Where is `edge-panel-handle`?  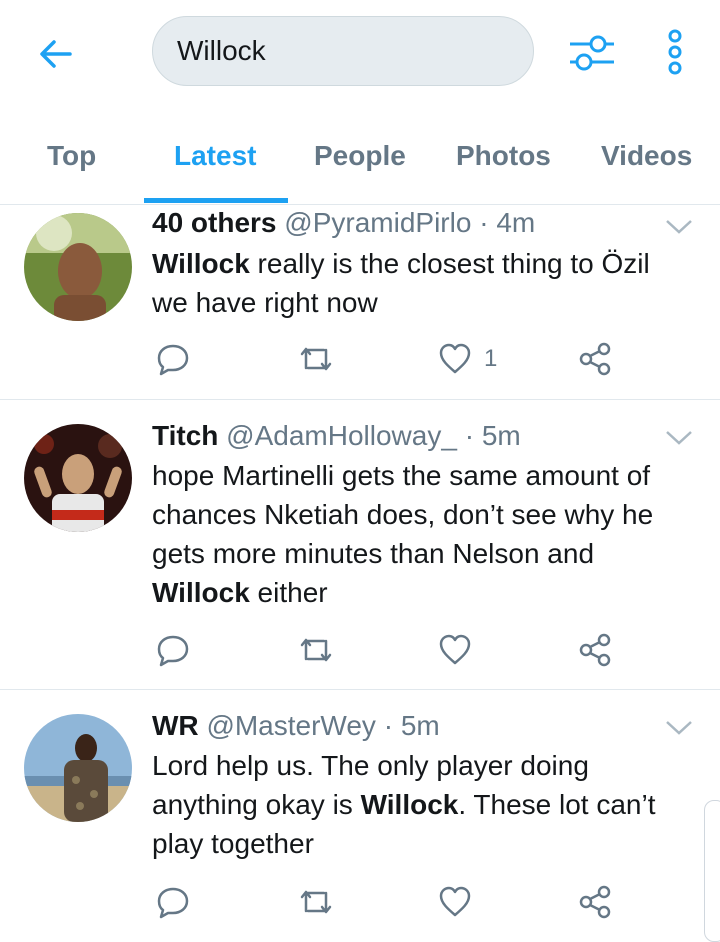 edge-panel-handle is located at coordinates (712, 871).